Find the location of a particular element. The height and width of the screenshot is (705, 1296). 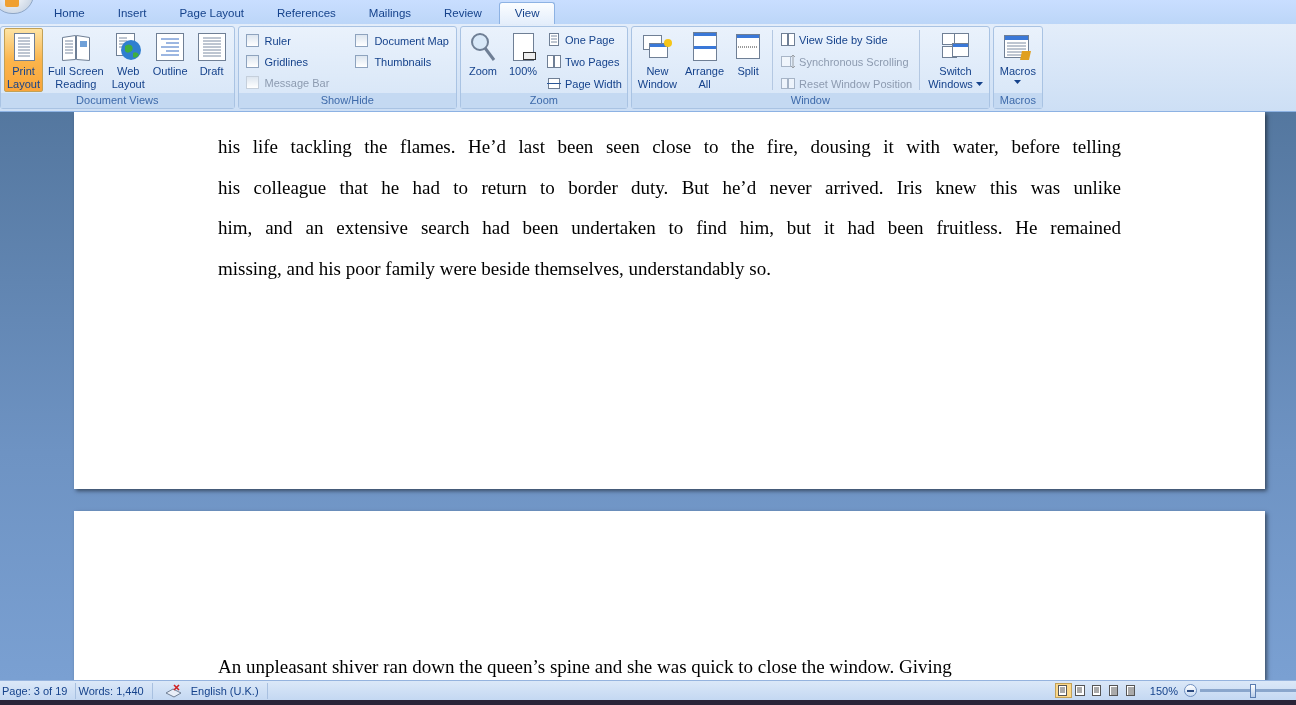

ribbon-tab: References is located at coordinates (306, 13).